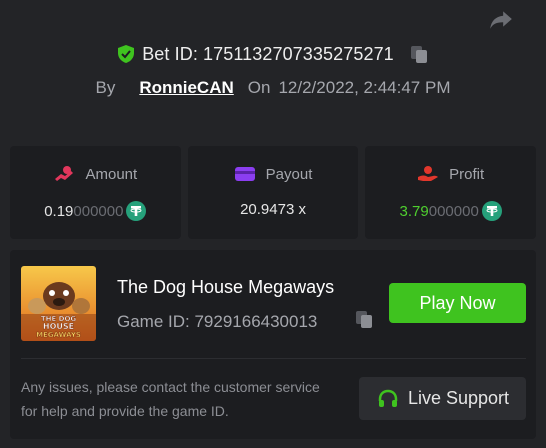  What do you see at coordinates (501, 19) in the screenshot?
I see `share-icon` at bounding box center [501, 19].